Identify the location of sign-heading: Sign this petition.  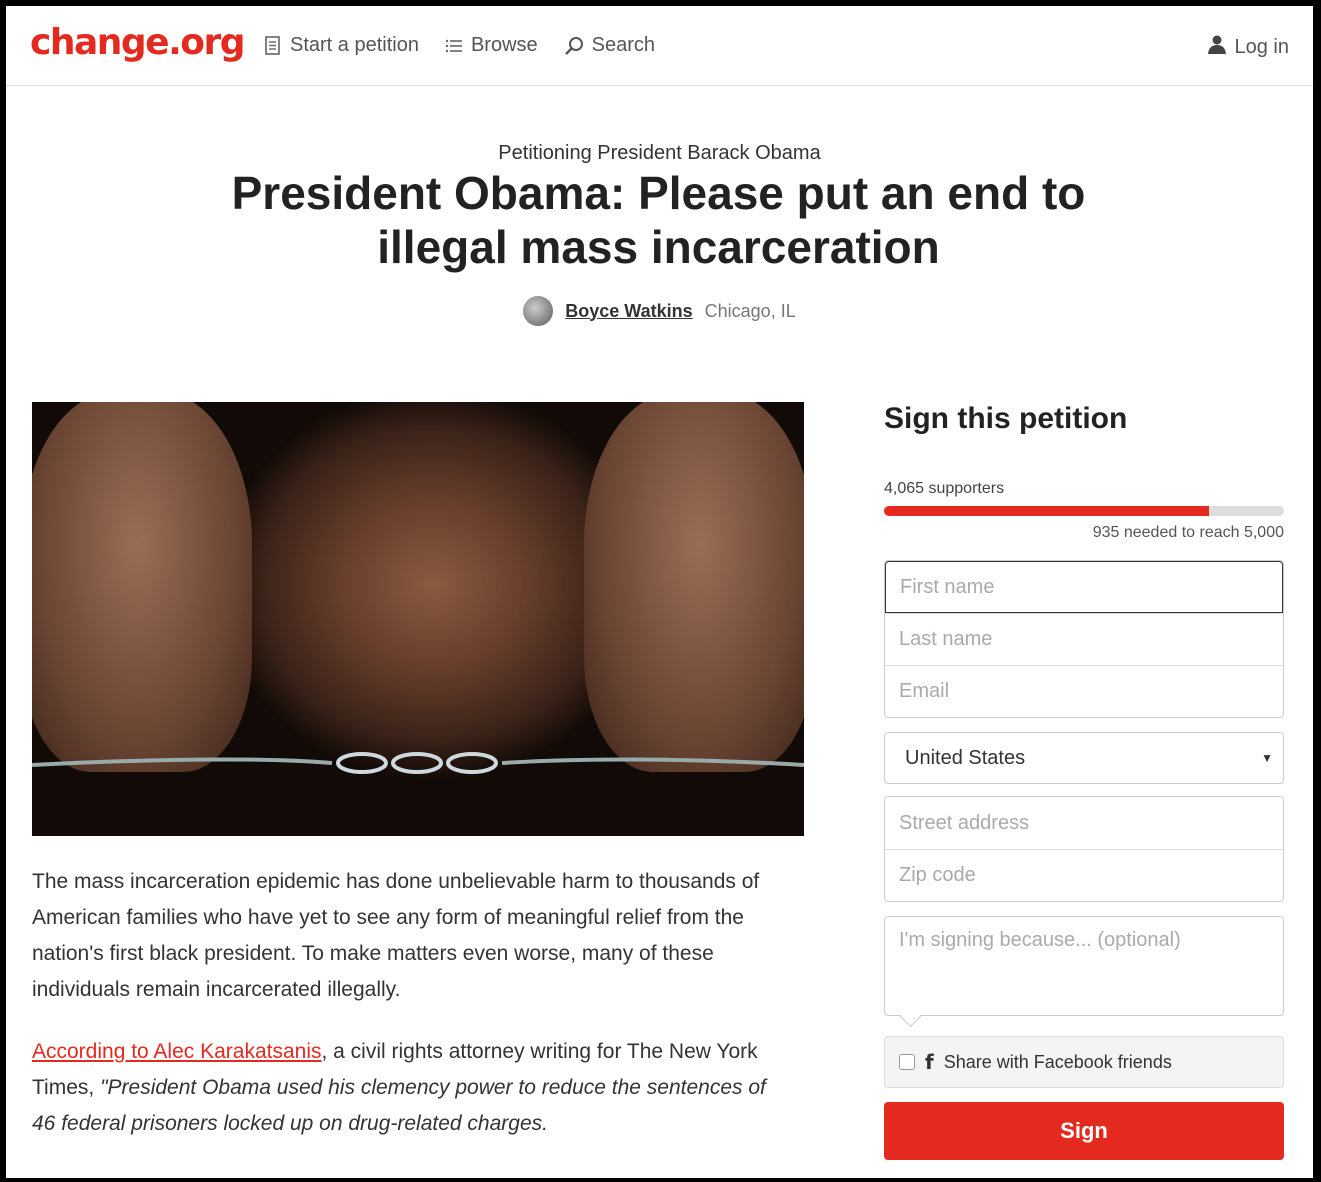
(1006, 418).